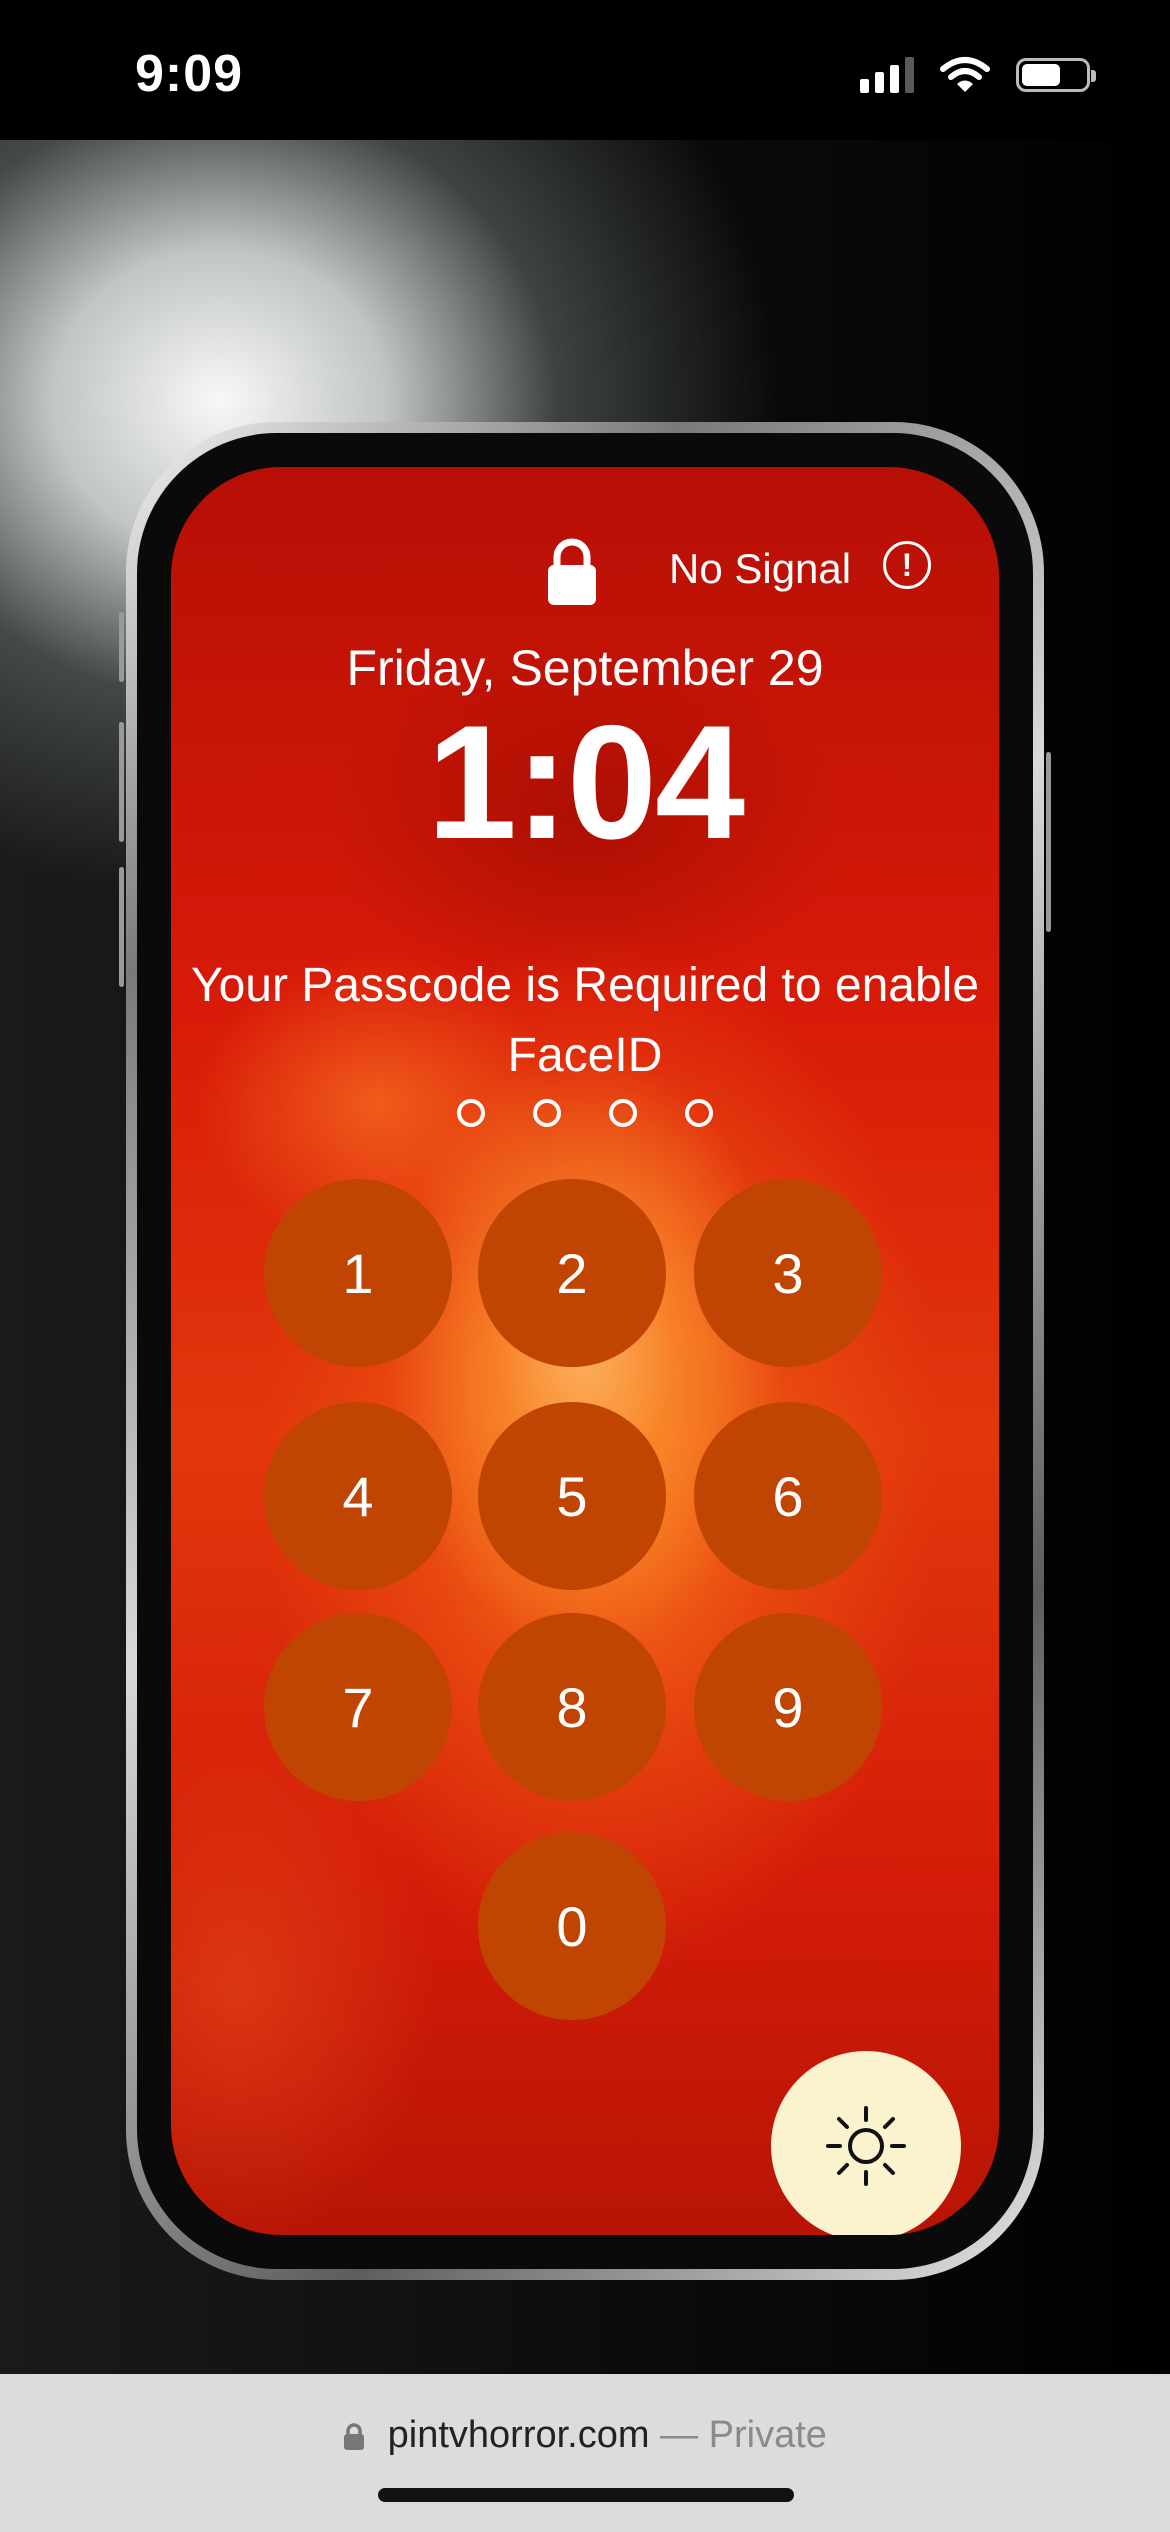  What do you see at coordinates (788, 1273) in the screenshot?
I see `key-3: 3` at bounding box center [788, 1273].